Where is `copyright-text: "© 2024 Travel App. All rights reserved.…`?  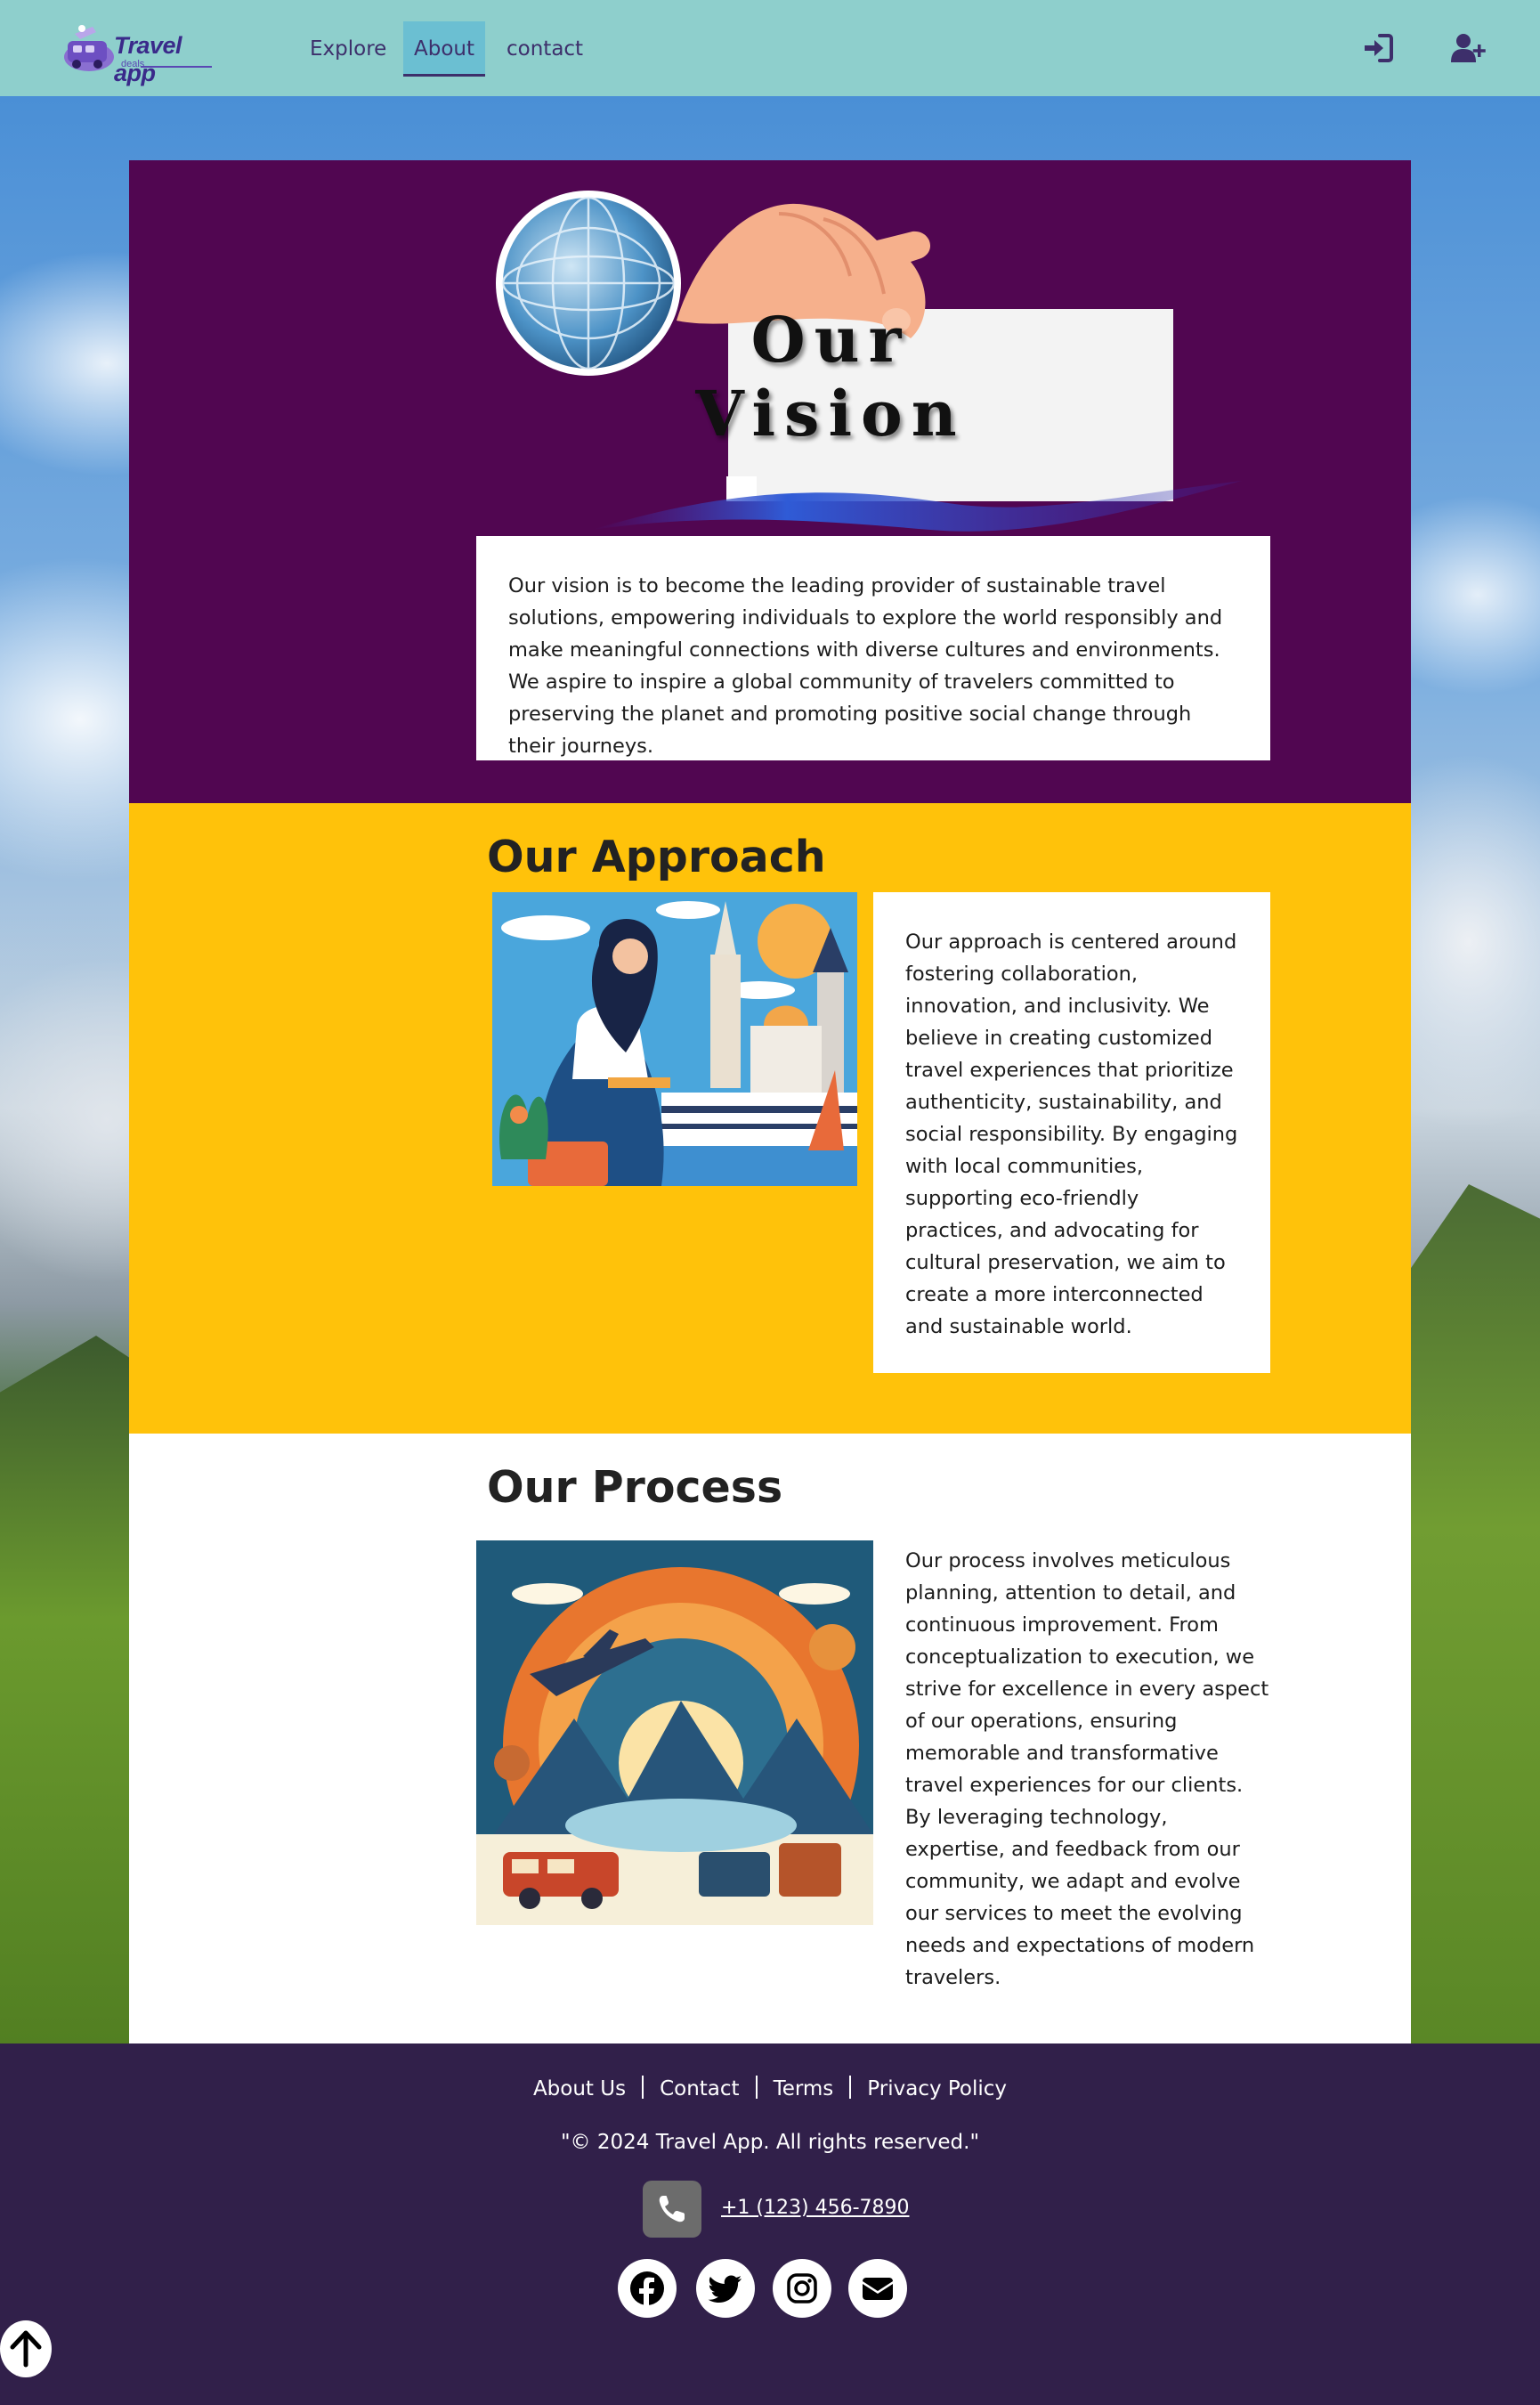
copyright-text: "© 2024 Travel App. All rights reserved.… is located at coordinates (770, 2142).